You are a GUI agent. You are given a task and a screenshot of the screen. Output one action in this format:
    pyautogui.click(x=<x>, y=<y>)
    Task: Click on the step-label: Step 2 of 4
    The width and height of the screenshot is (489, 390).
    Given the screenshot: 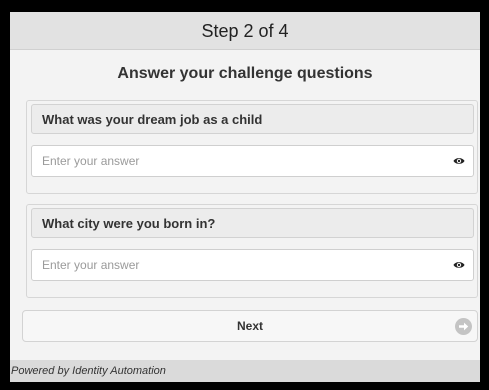 What is the action you would take?
    pyautogui.click(x=245, y=31)
    